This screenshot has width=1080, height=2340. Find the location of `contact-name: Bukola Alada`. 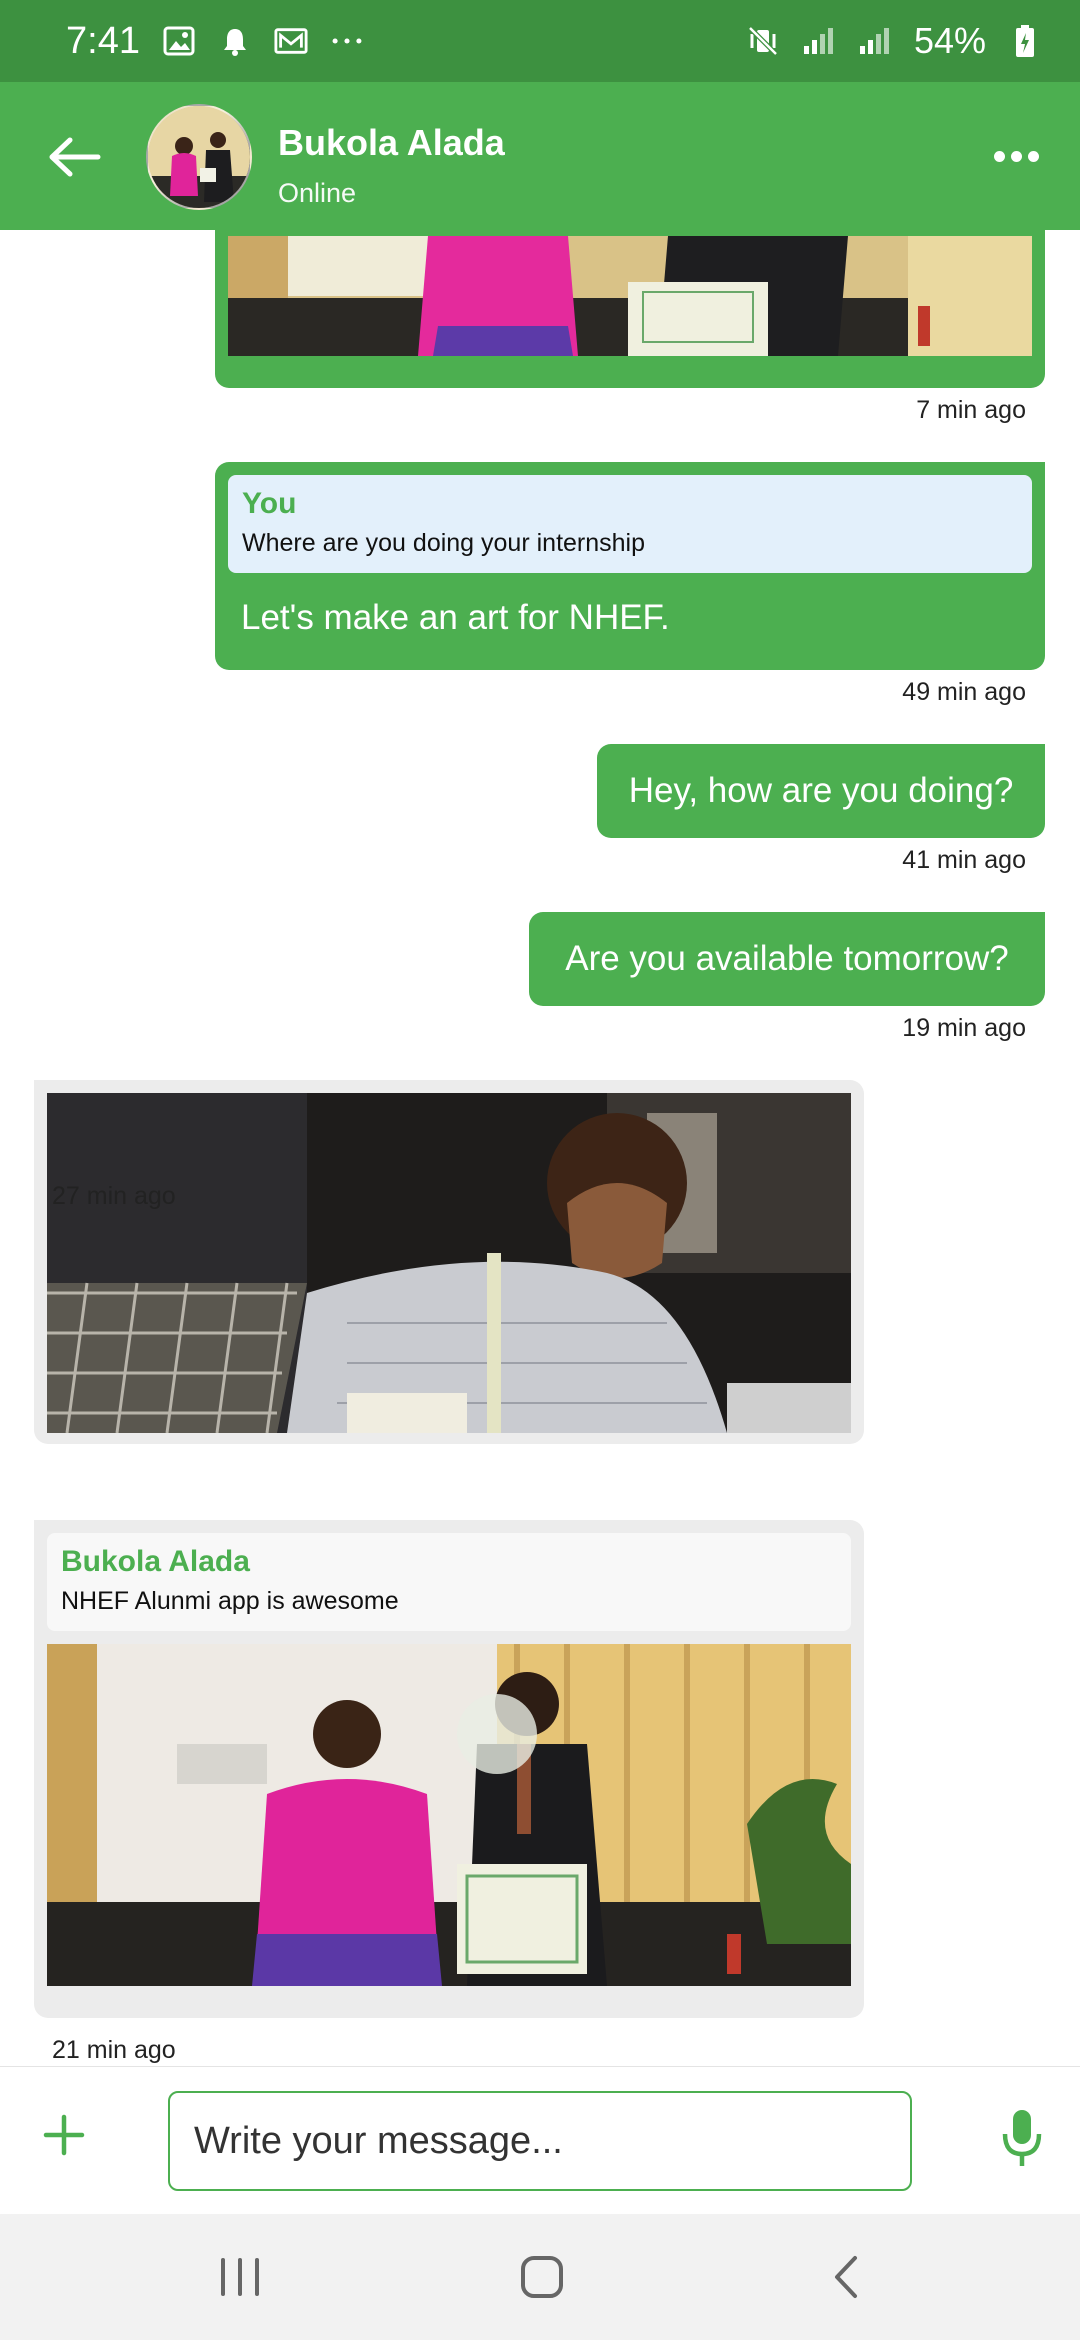

contact-name: Bukola Alada is located at coordinates (391, 142).